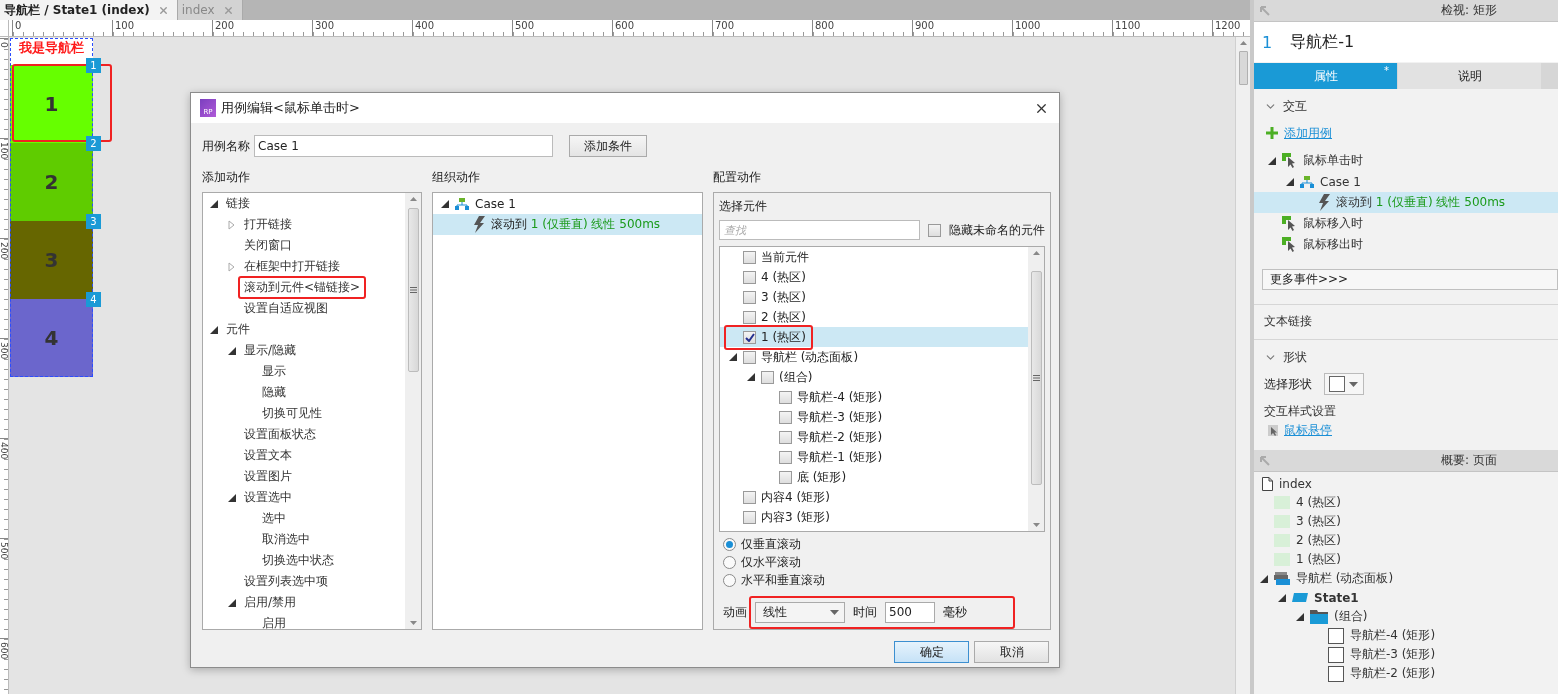 This screenshot has width=1558, height=694. Describe the element at coordinates (1351, 616) in the screenshot. I see `outline-item: (组合)` at that location.